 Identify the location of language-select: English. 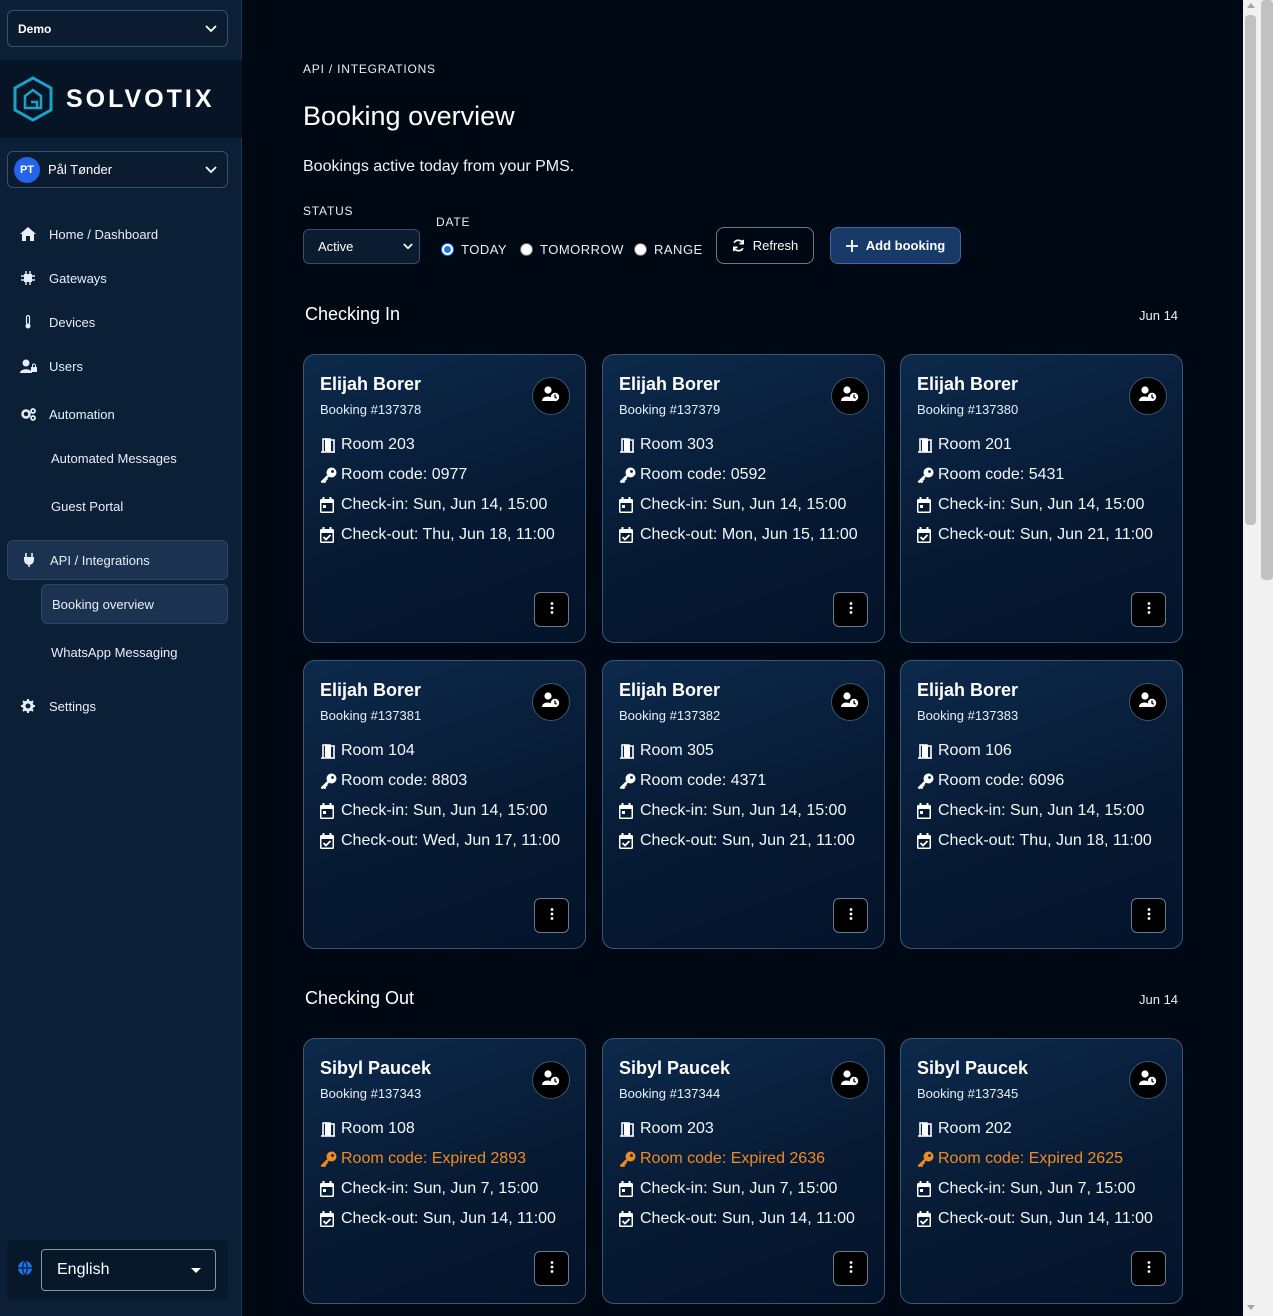
(128, 1270).